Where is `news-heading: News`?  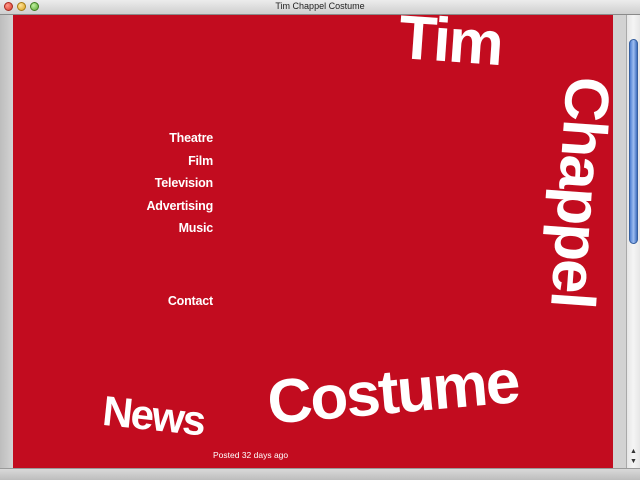
news-heading: News is located at coordinates (153, 415).